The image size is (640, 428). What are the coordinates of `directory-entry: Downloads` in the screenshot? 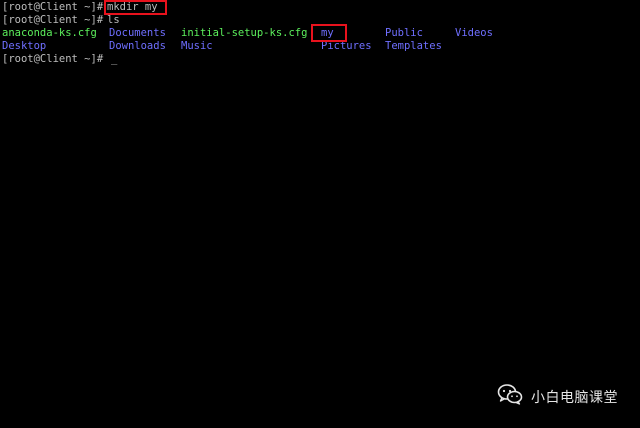 It's located at (137, 46).